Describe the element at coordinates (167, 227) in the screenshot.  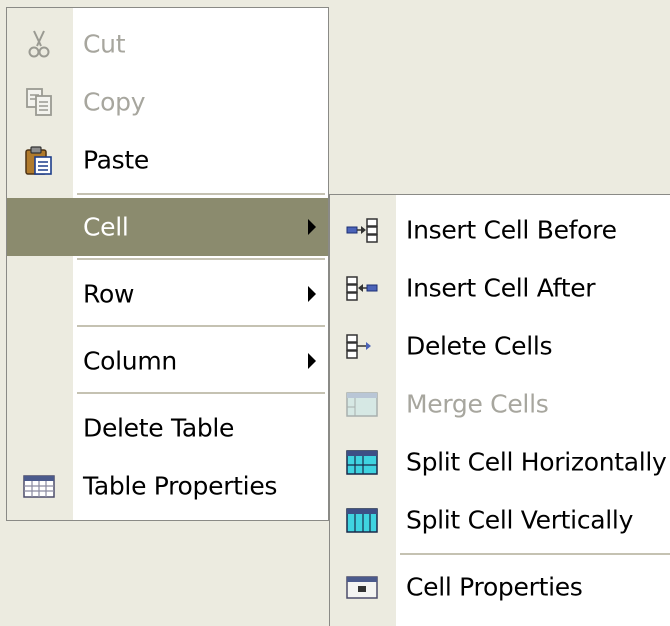
I see `menu-item-cell: Cell` at that location.